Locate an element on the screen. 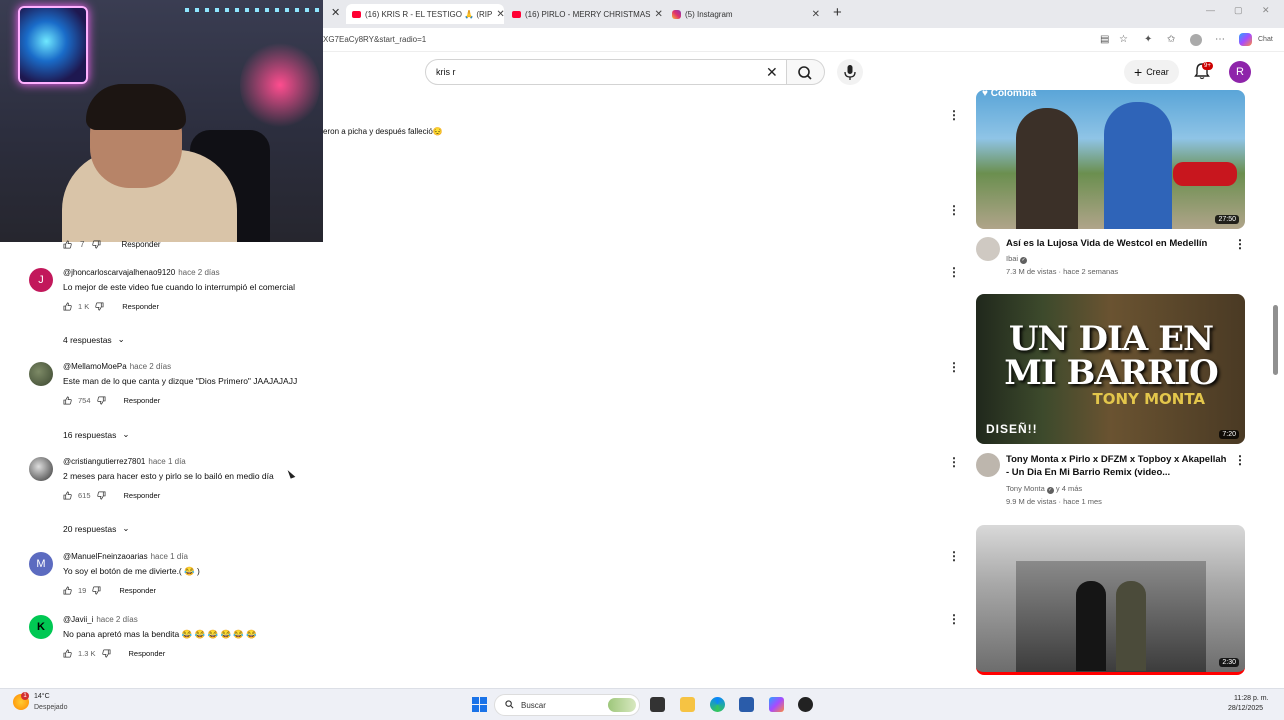 Image resolution: width=1284 pixels, height=720 pixels. description-snippet: eron a picha y después falleció😔 is located at coordinates (383, 131).